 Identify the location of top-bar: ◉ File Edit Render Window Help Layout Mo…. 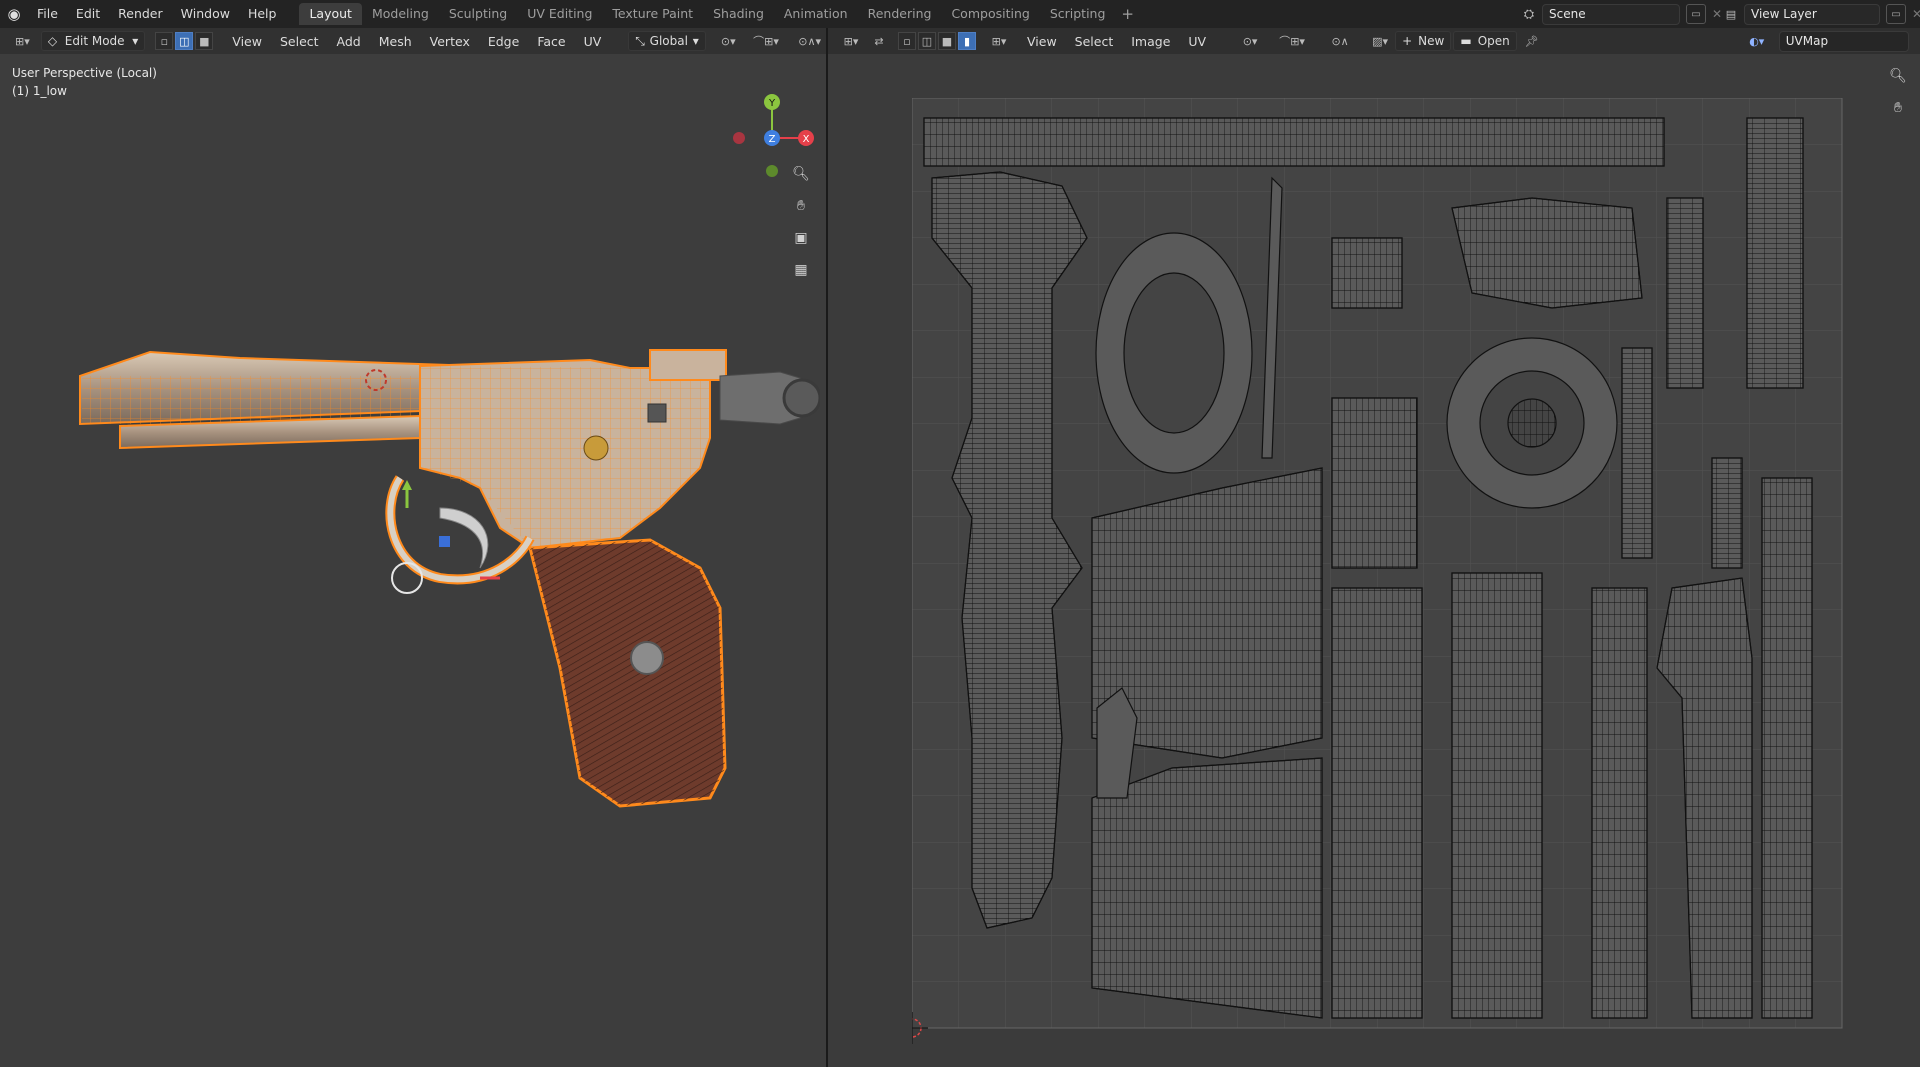
(960, 14).